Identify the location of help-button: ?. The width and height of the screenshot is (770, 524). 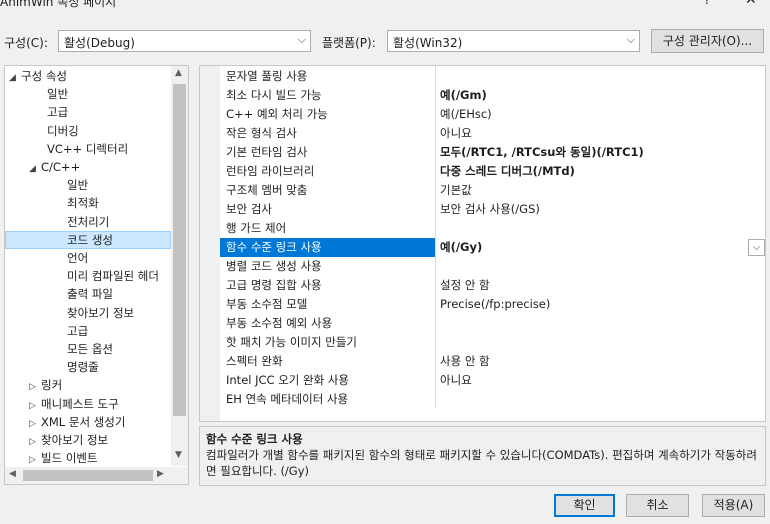
(707, 3).